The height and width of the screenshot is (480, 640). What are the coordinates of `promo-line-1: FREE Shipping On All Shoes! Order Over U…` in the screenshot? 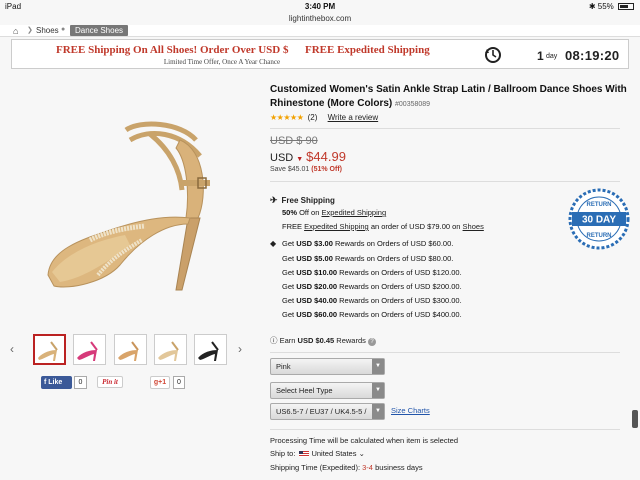 It's located at (172, 50).